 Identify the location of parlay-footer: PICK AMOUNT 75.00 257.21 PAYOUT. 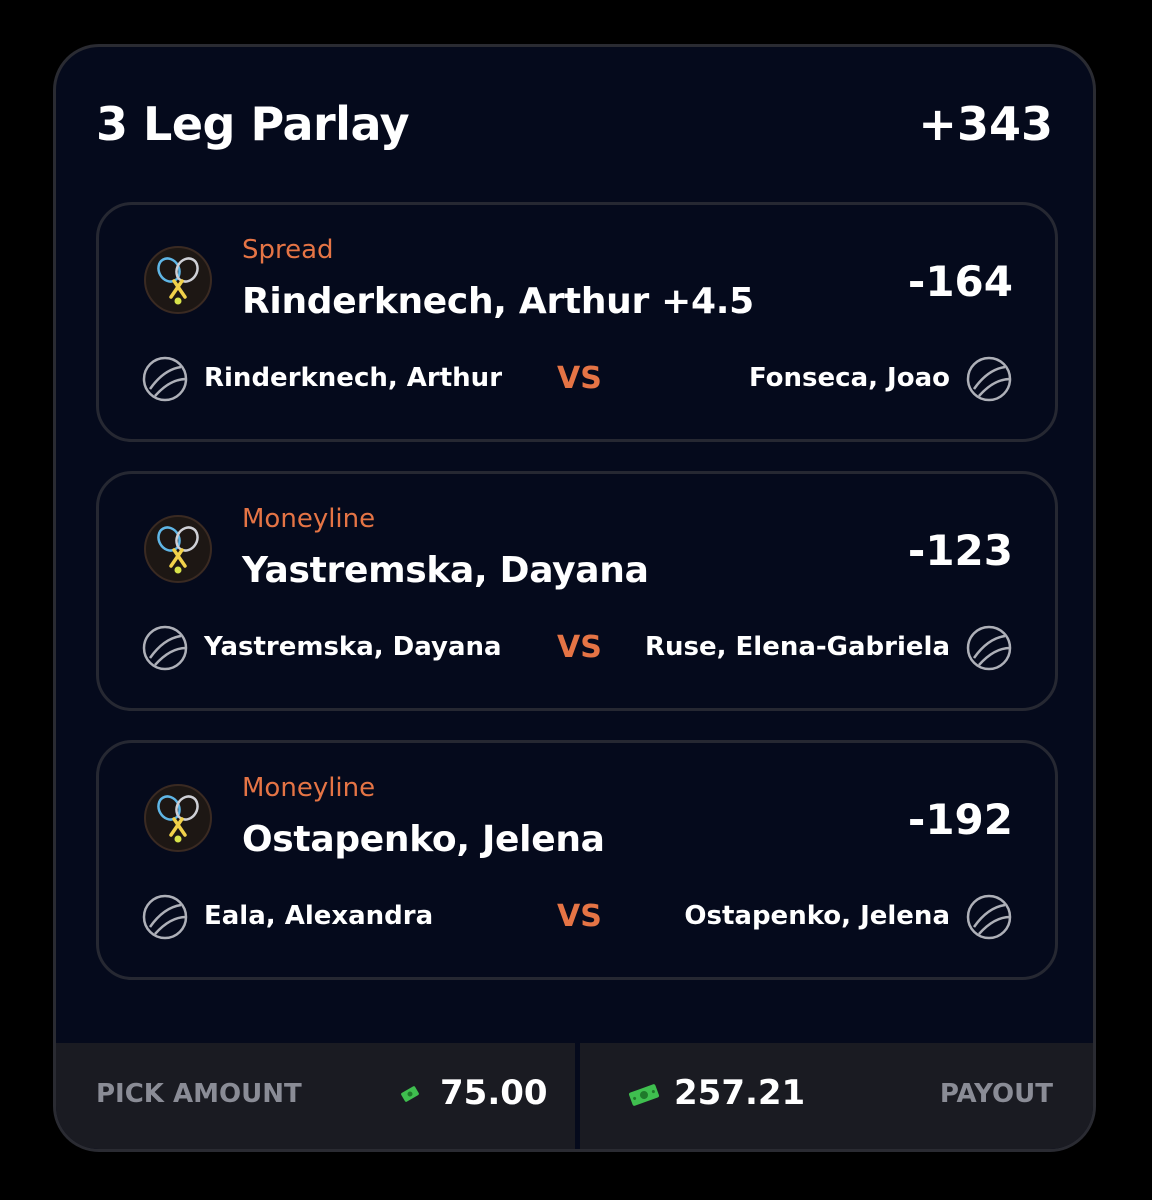
(574, 1096).